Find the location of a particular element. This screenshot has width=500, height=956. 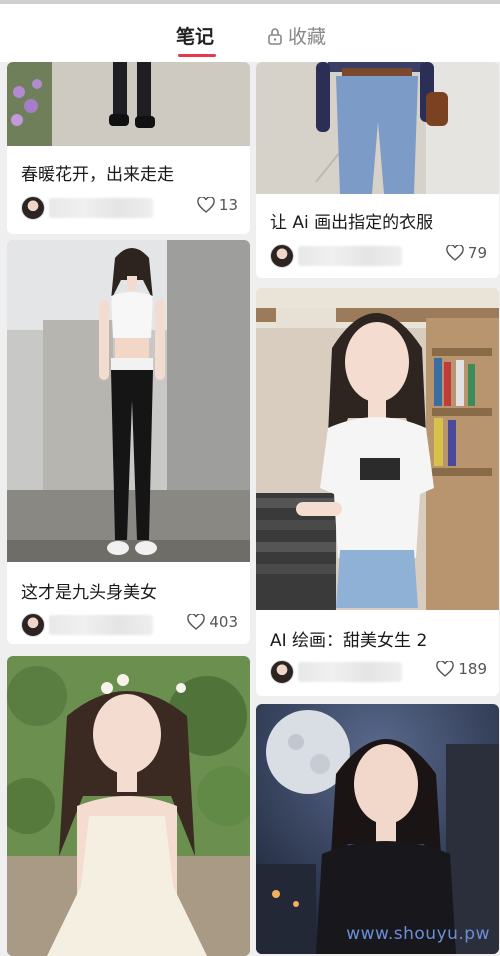

note-meta: 13 is located at coordinates (129, 208).